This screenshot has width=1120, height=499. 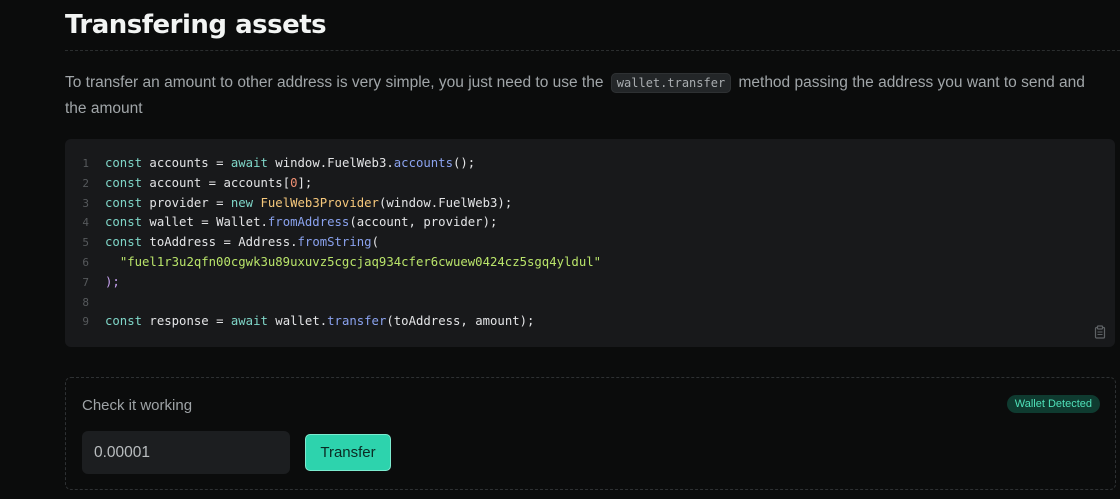 I want to click on line-number: 6, so click(x=85, y=262).